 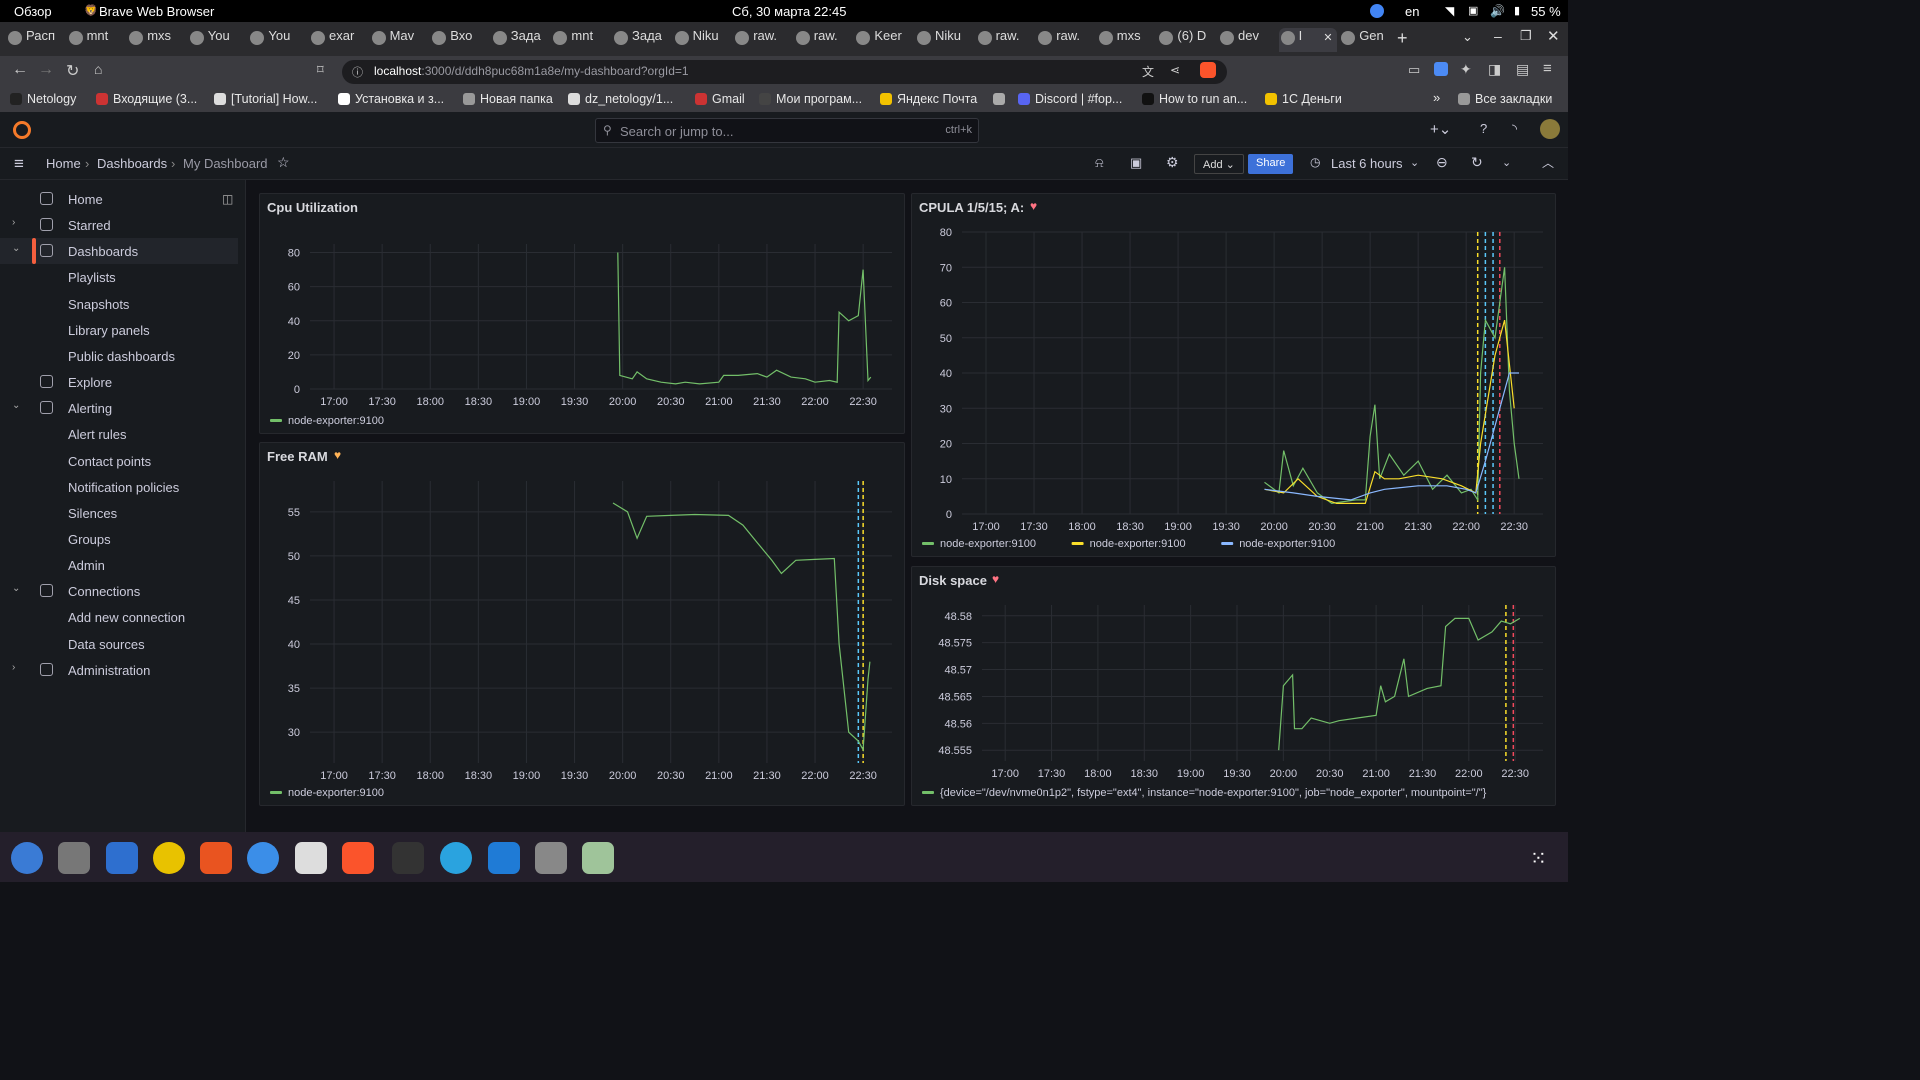 What do you see at coordinates (263, 858) in the screenshot?
I see `help-app-icon` at bounding box center [263, 858].